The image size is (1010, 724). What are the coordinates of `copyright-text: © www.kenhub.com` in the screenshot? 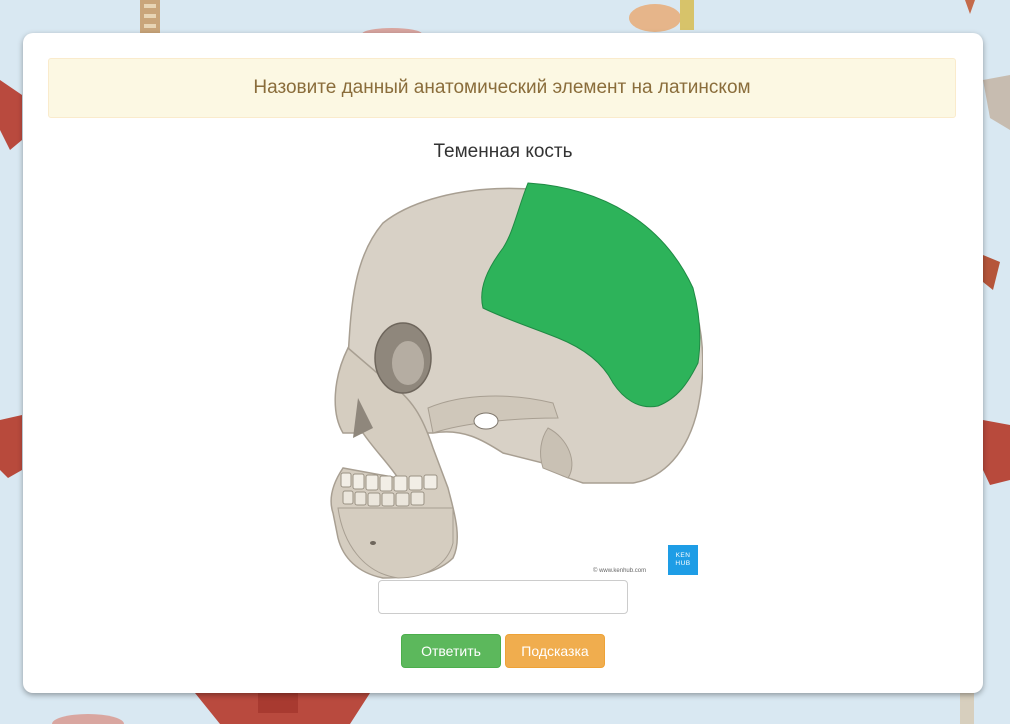 It's located at (620, 571).